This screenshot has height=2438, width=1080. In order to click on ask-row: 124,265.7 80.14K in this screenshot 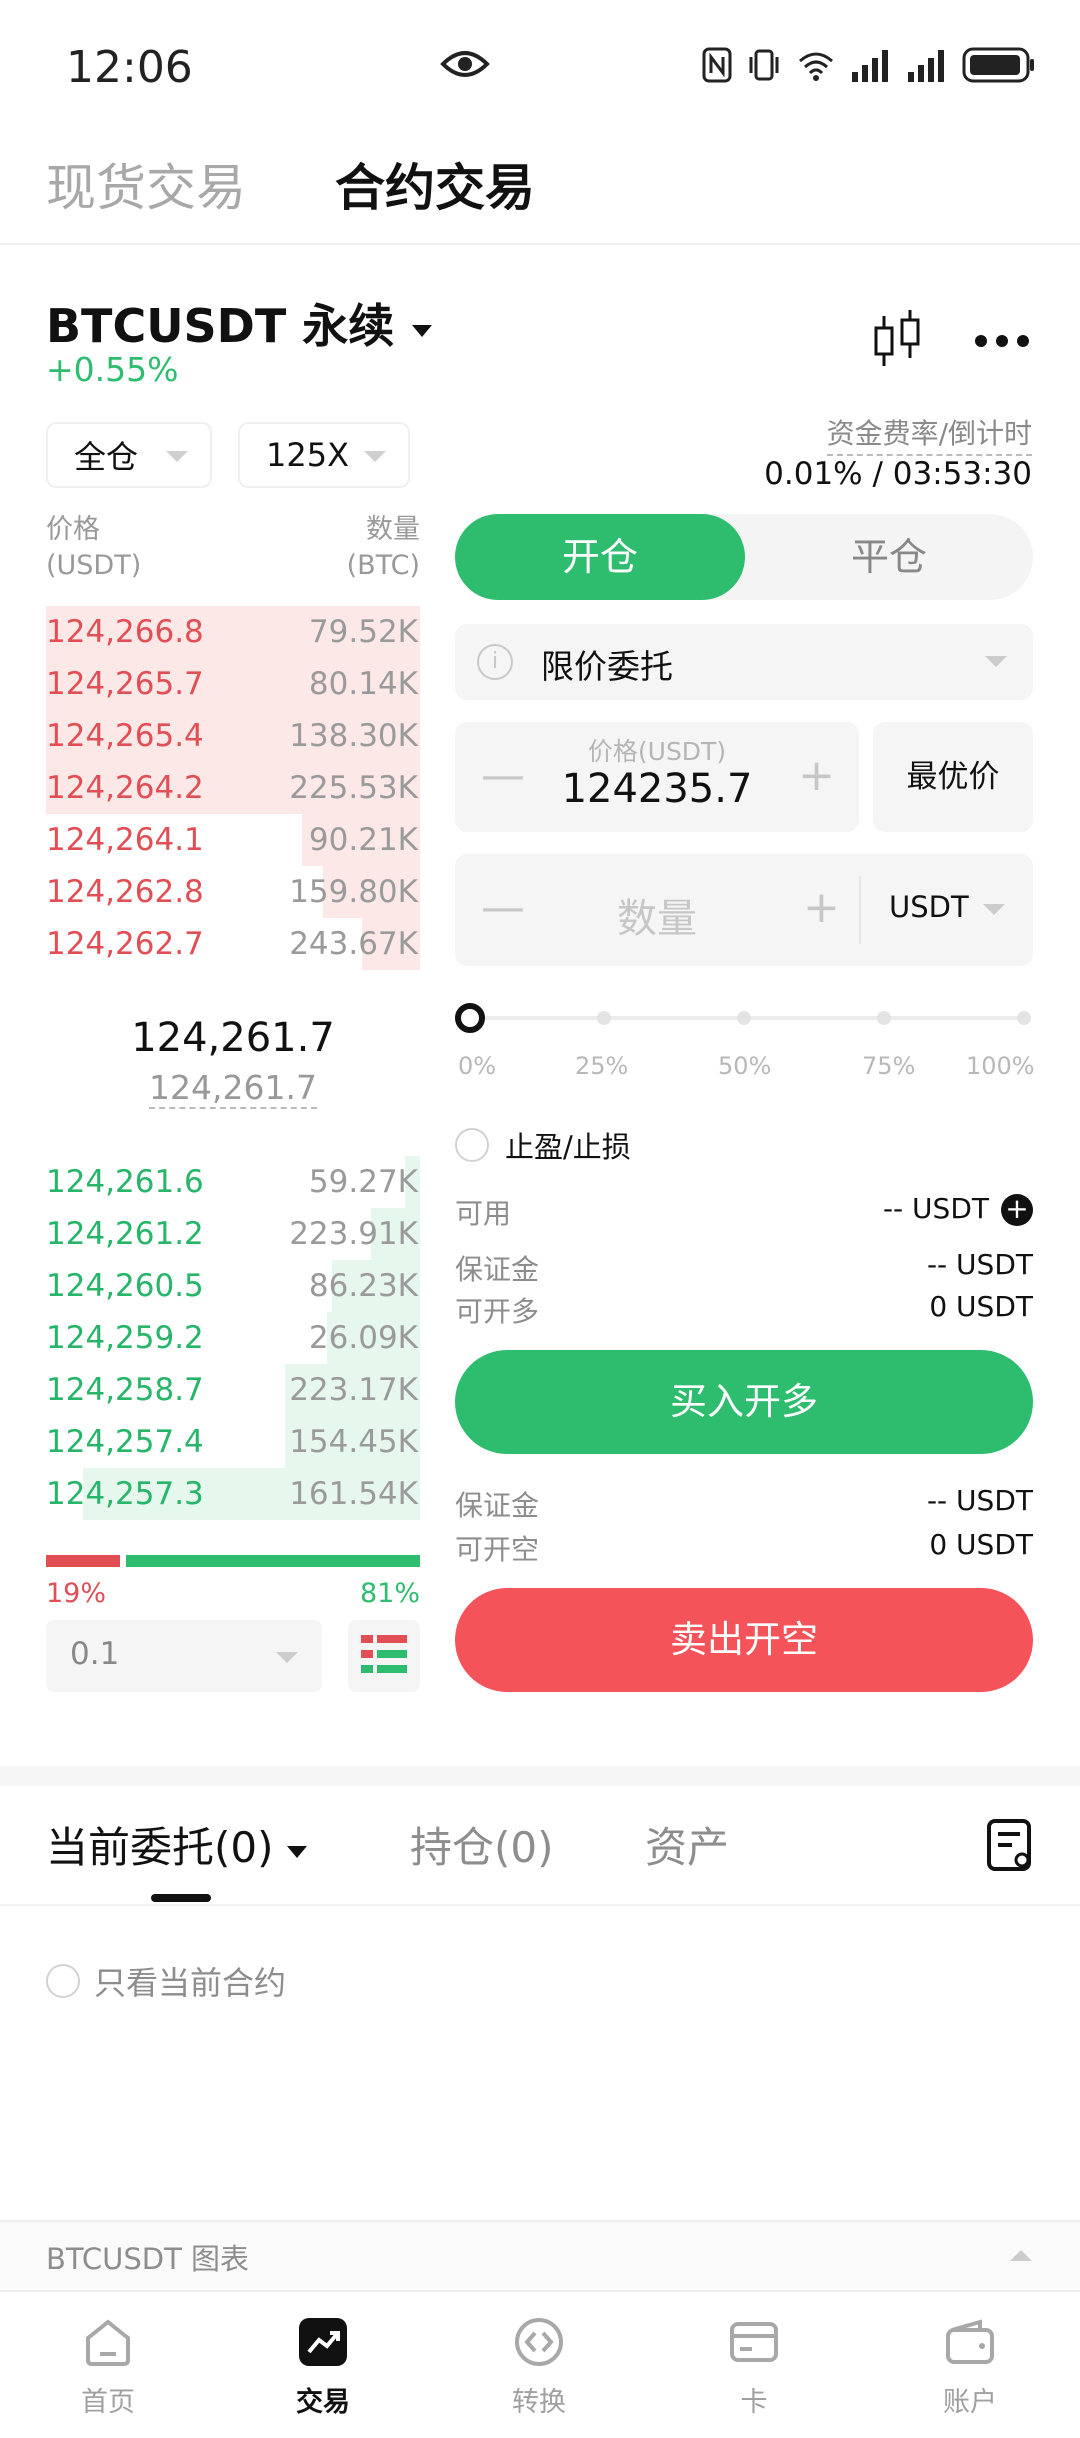, I will do `click(233, 684)`.